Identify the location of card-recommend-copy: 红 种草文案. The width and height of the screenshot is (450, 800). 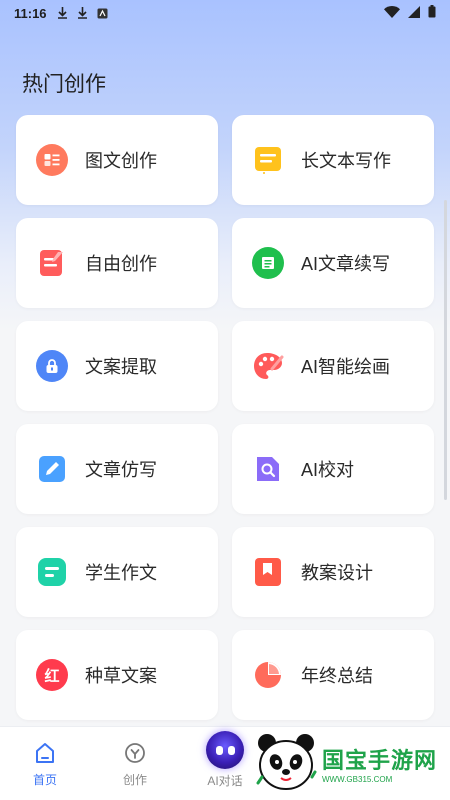
(117, 675).